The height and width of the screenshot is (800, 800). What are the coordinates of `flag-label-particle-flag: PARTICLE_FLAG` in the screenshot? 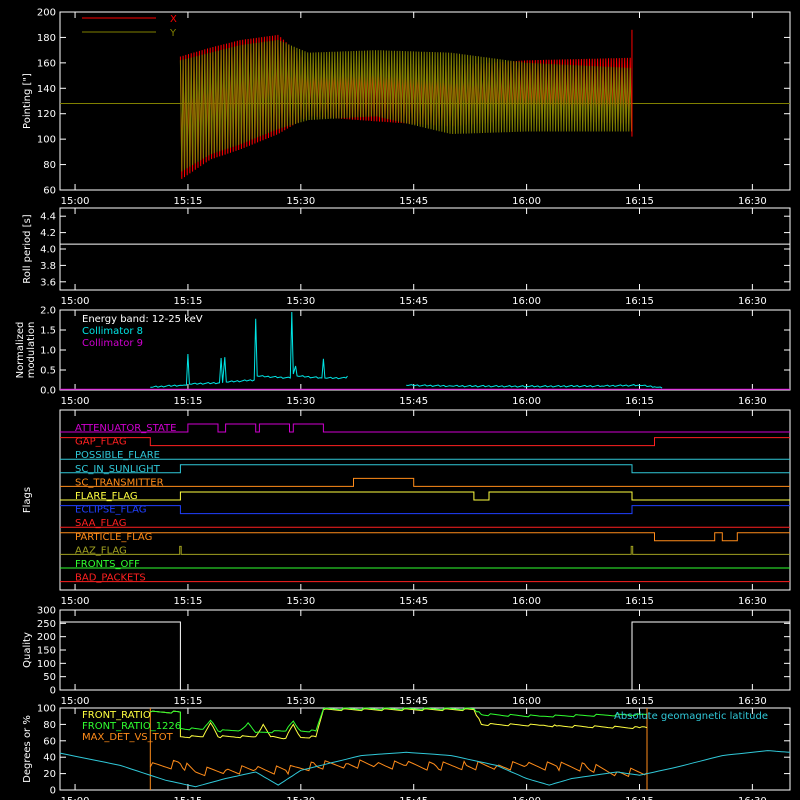 It's located at (113, 537).